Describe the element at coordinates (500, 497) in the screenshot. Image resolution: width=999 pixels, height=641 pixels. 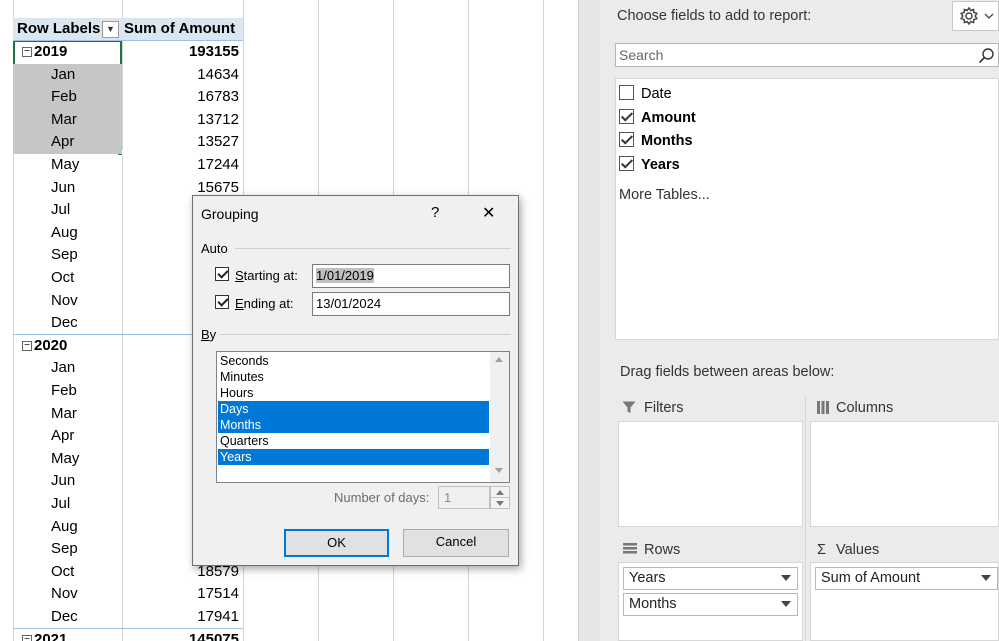
I see `number-of-days-spinner` at that location.